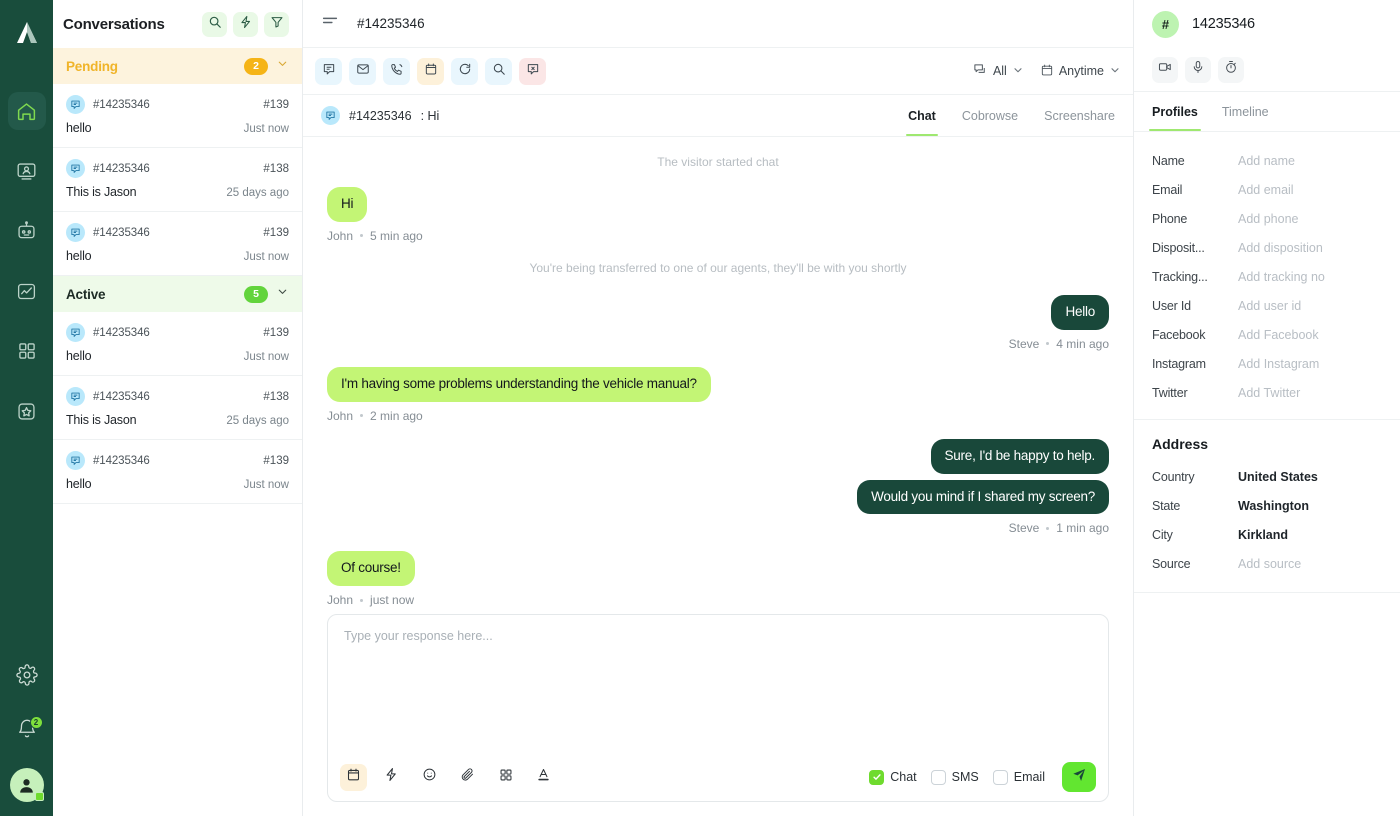  I want to click on tool-closed-button, so click(532, 71).